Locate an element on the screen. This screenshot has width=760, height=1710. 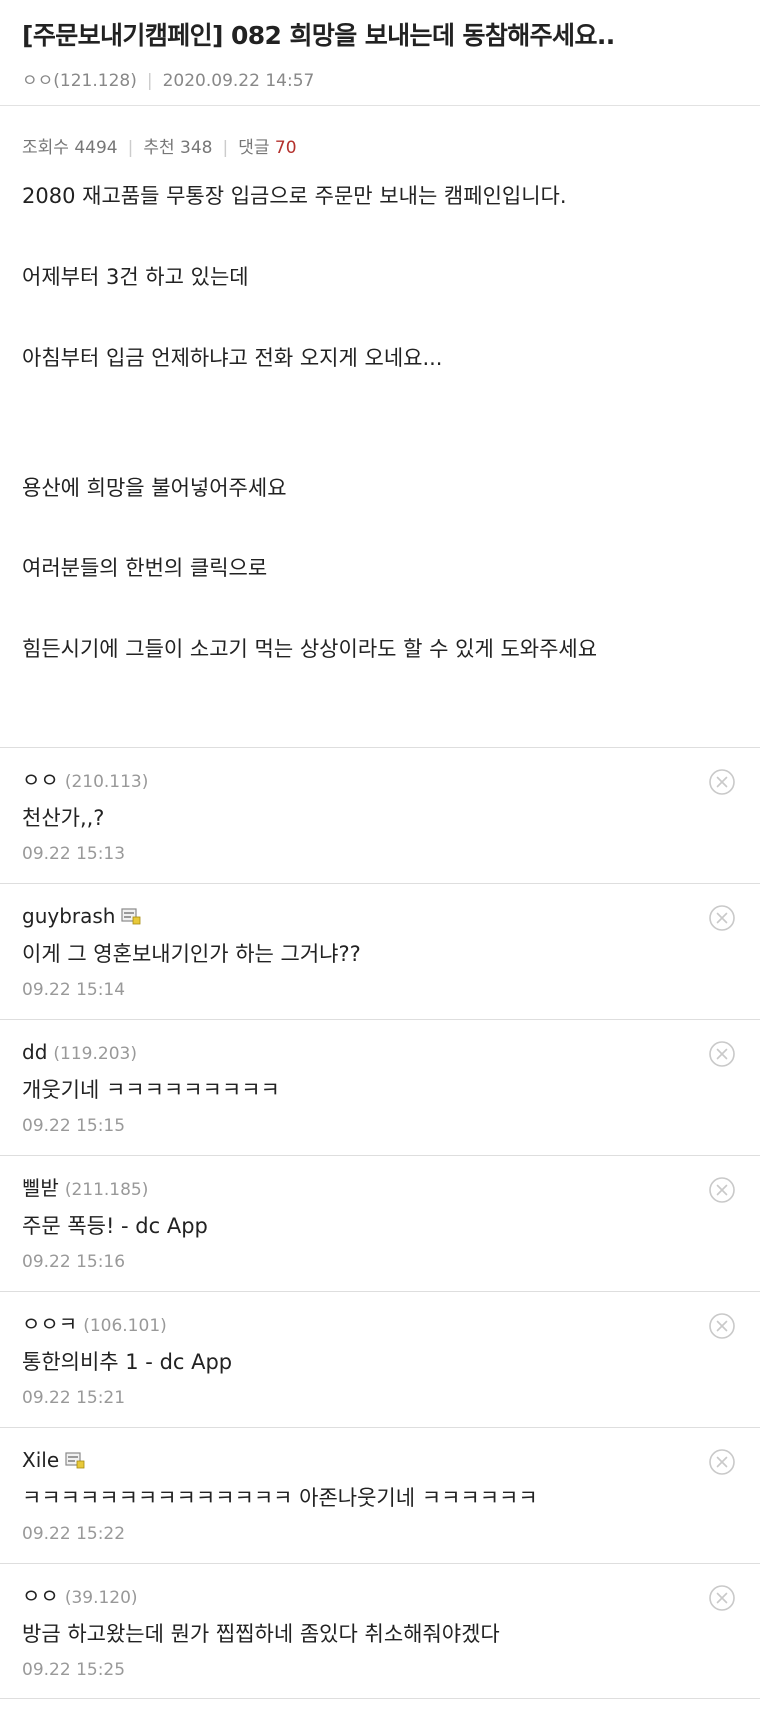
comment-text: 통한의비추 1 - dc App is located at coordinates (127, 1362).